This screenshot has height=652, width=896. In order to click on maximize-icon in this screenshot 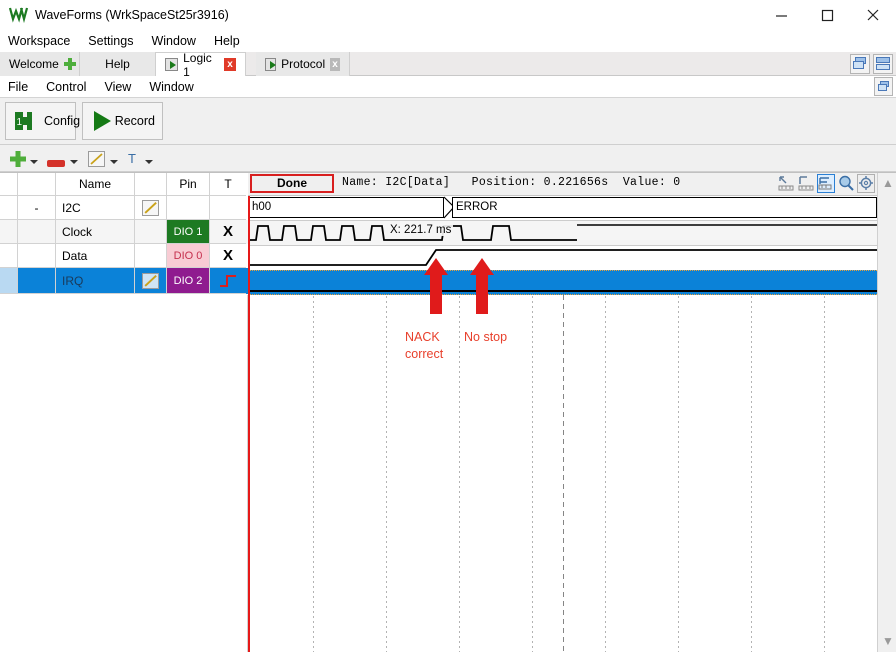, I will do `click(827, 15)`.